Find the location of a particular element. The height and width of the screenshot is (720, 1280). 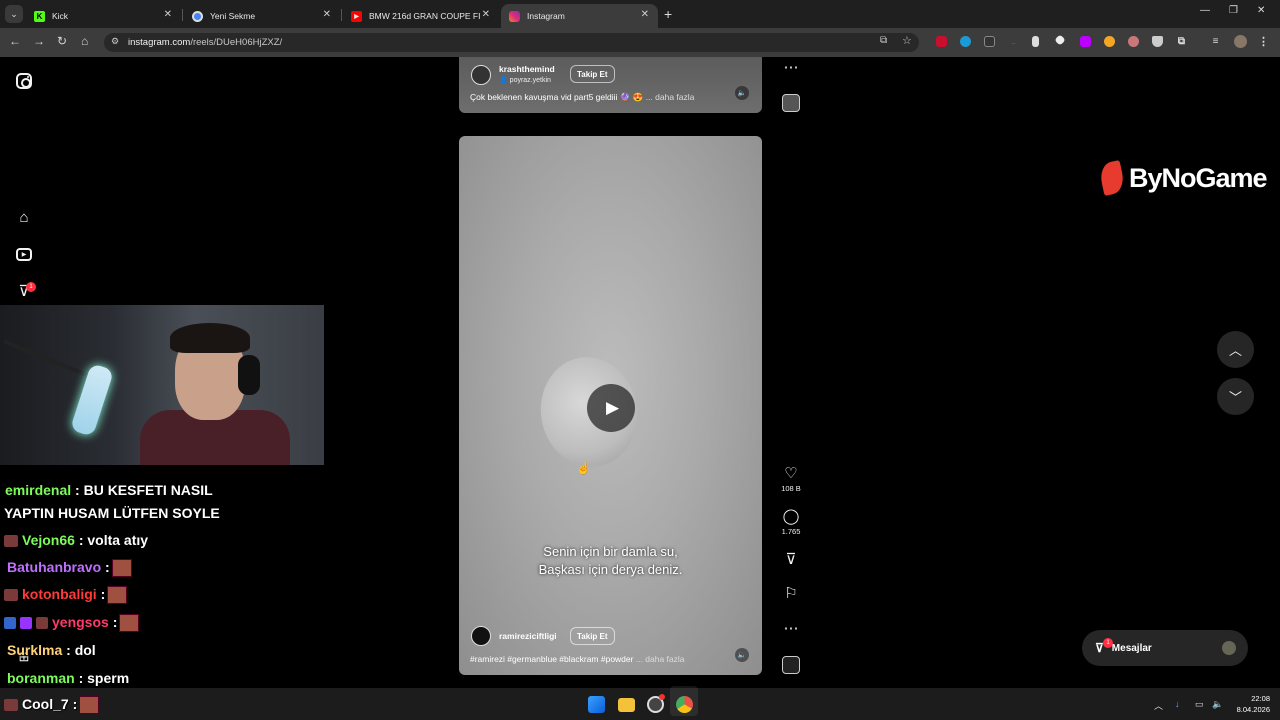

play-button-icon: ▶ is located at coordinates (611, 408).